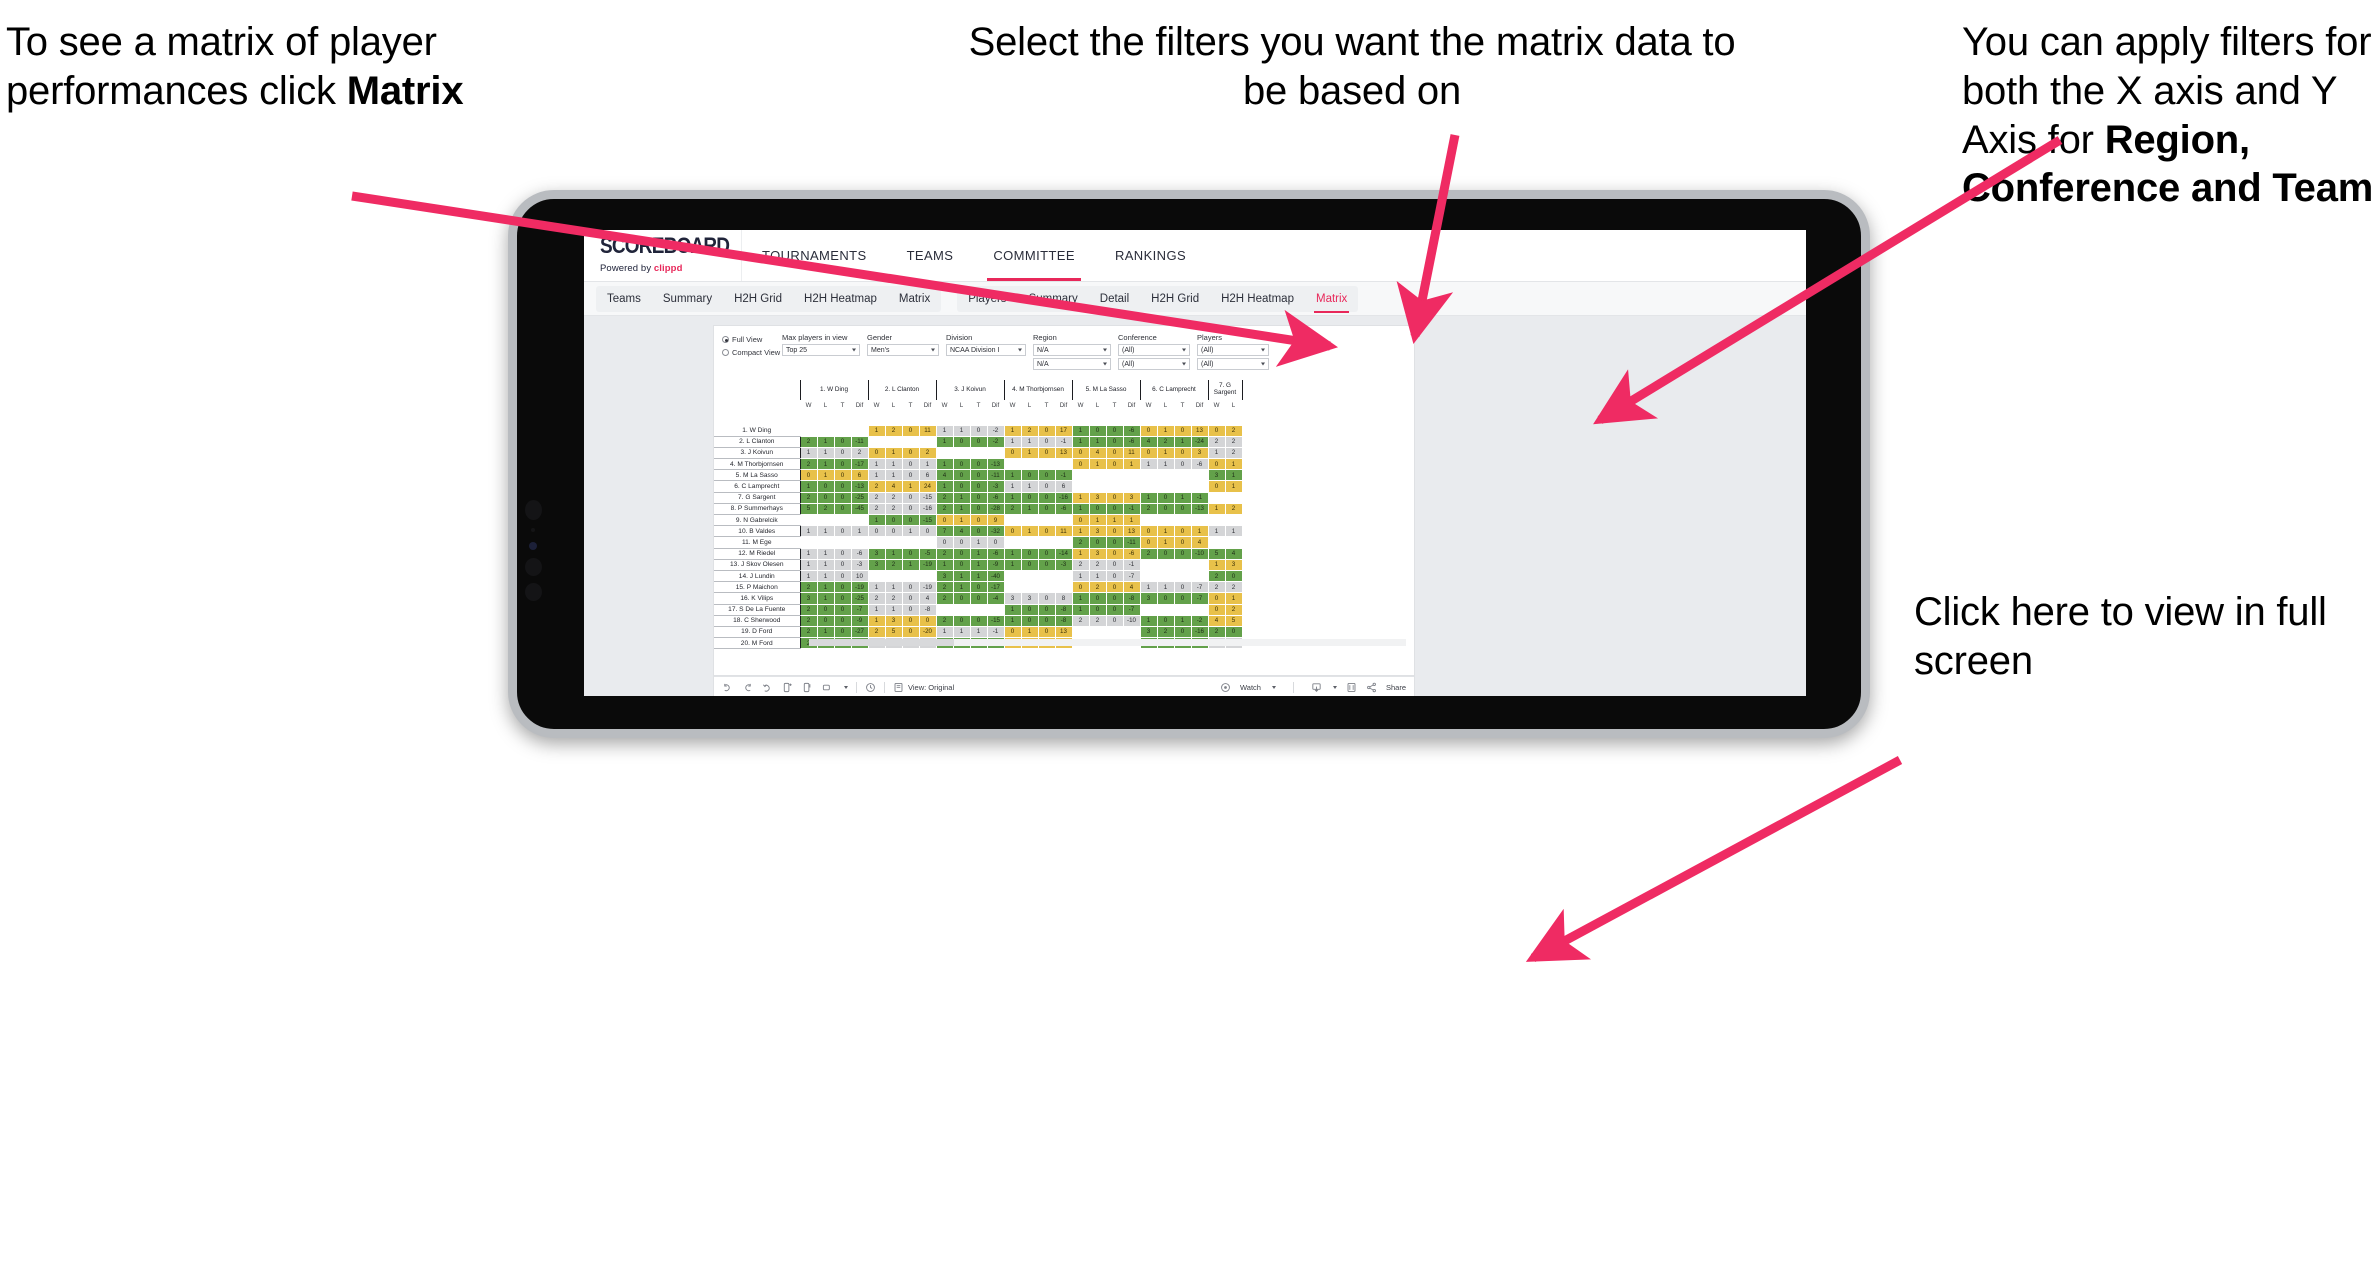 This screenshot has height=1280, width=2378. What do you see at coordinates (1316, 687) in the screenshot?
I see `download-icon` at bounding box center [1316, 687].